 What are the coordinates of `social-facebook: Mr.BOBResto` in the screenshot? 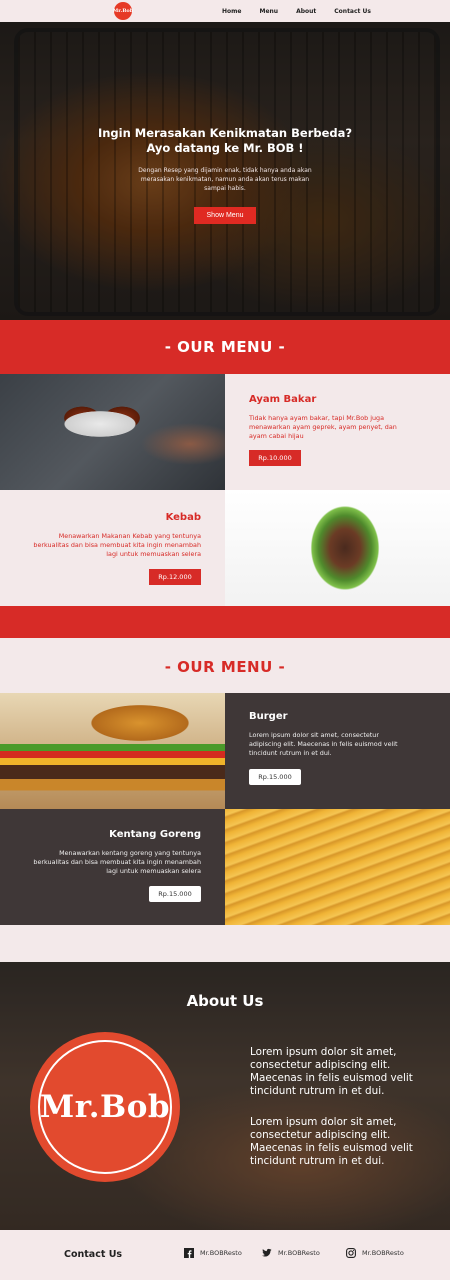 It's located at (213, 1253).